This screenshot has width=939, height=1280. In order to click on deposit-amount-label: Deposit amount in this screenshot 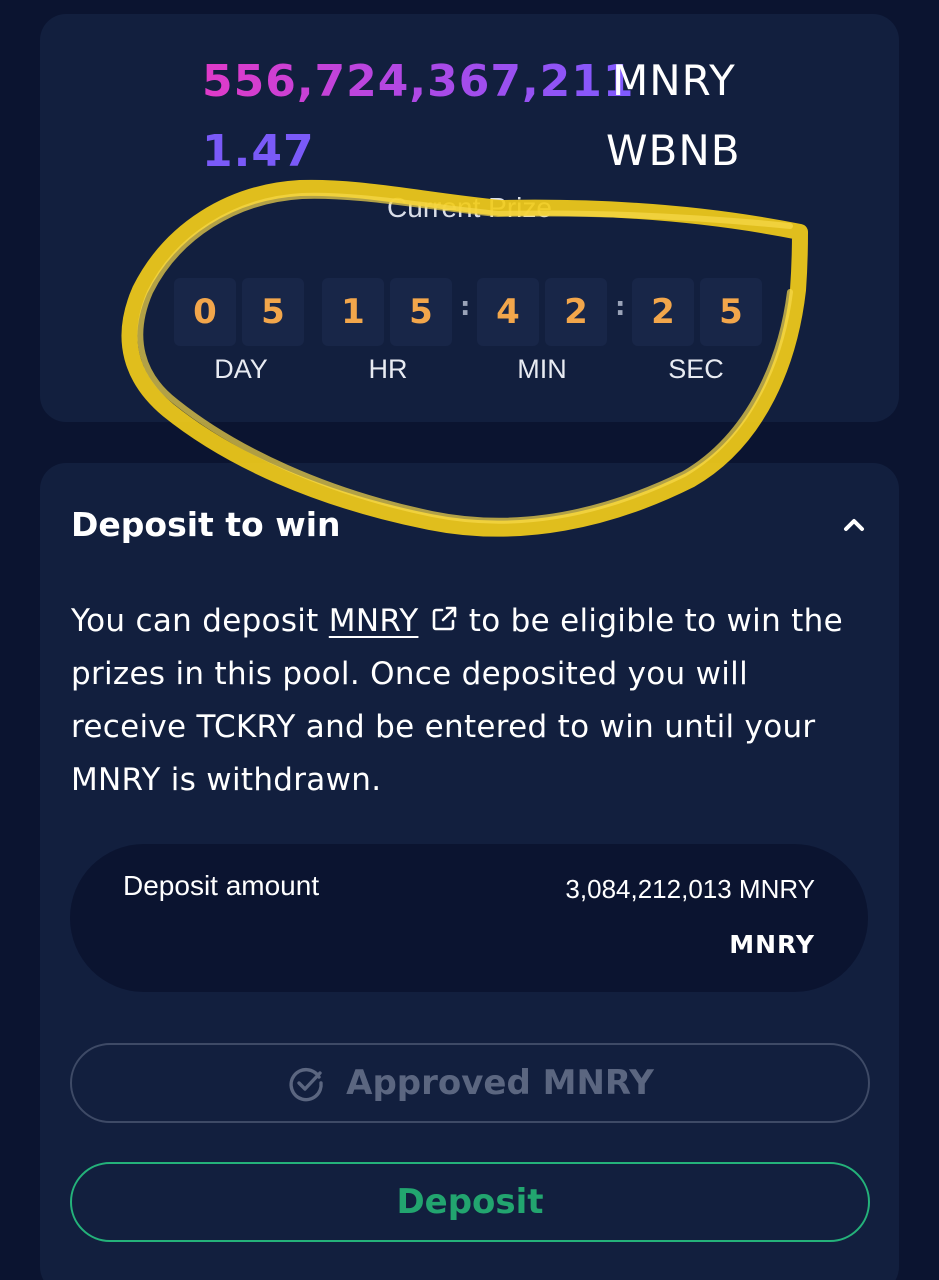, I will do `click(221, 885)`.